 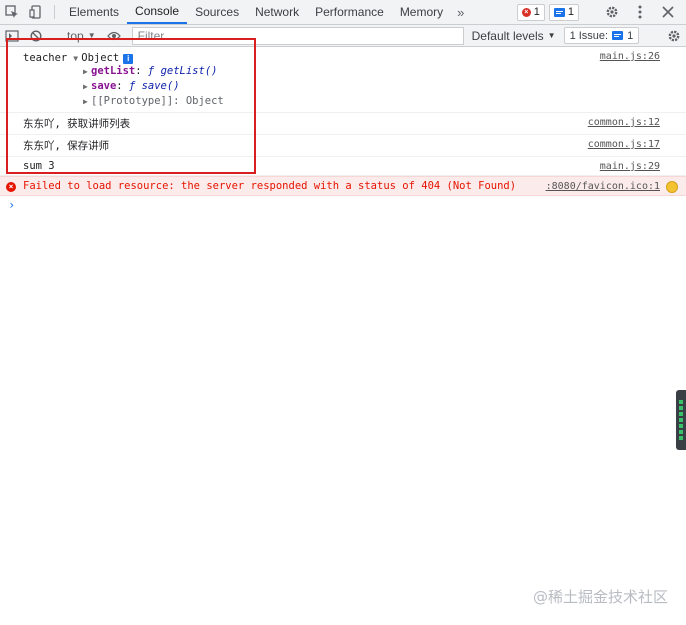 What do you see at coordinates (341, 101) in the screenshot?
I see `object-prototype: ▶ [[Prototype]]: Object` at bounding box center [341, 101].